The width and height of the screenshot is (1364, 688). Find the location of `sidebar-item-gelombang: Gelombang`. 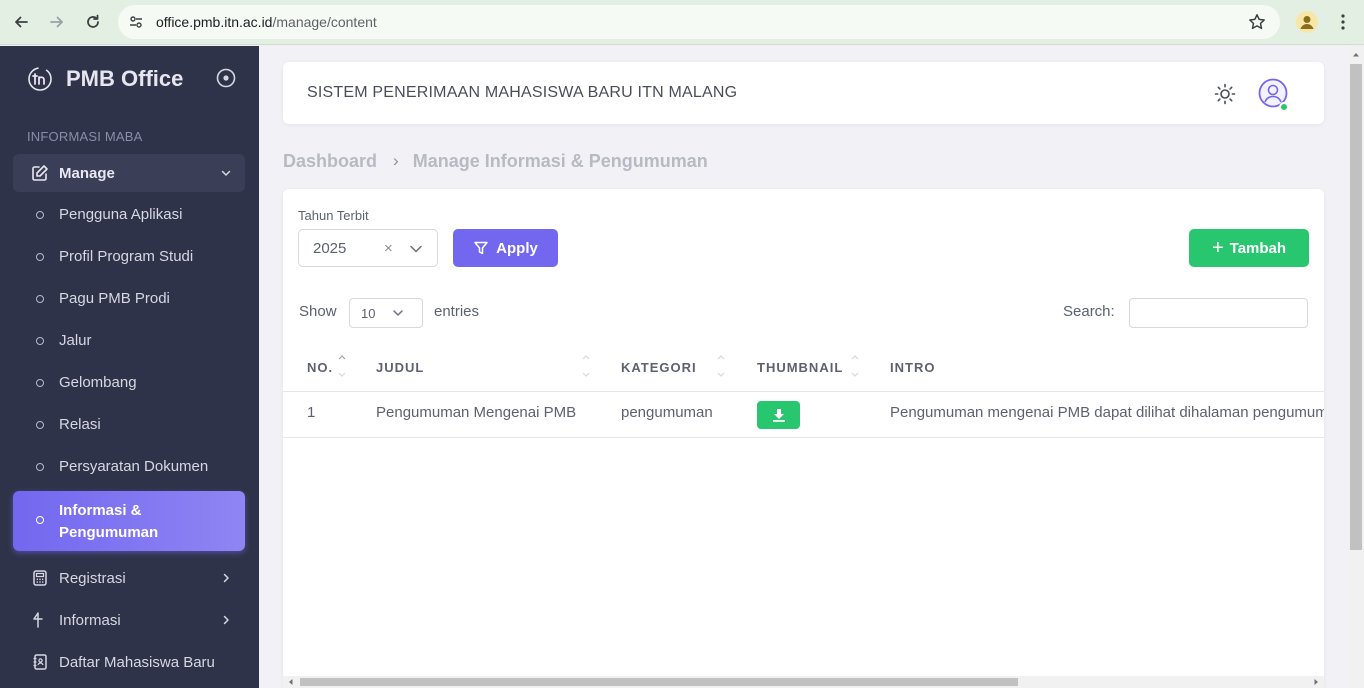

sidebar-item-gelombang: Gelombang is located at coordinates (129, 383).